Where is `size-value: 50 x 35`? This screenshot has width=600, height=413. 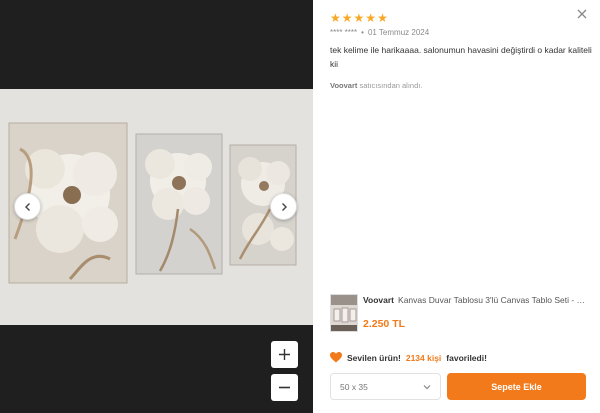 size-value: 50 x 35 is located at coordinates (354, 386).